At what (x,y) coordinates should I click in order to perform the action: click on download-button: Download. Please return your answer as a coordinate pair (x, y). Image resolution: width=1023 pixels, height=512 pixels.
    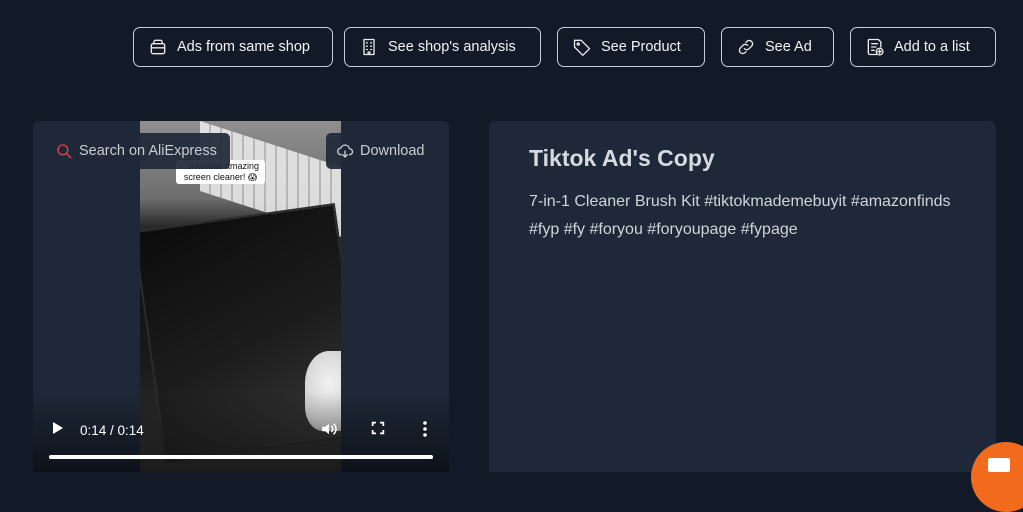
    Looking at the image, I should click on (381, 151).